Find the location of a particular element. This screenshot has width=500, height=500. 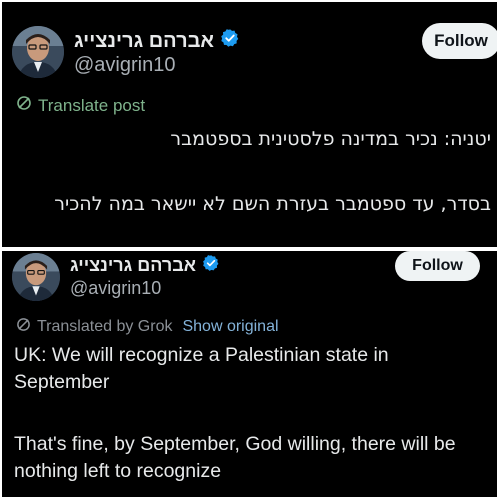

translate-post-link: Translate post is located at coordinates (91, 106).